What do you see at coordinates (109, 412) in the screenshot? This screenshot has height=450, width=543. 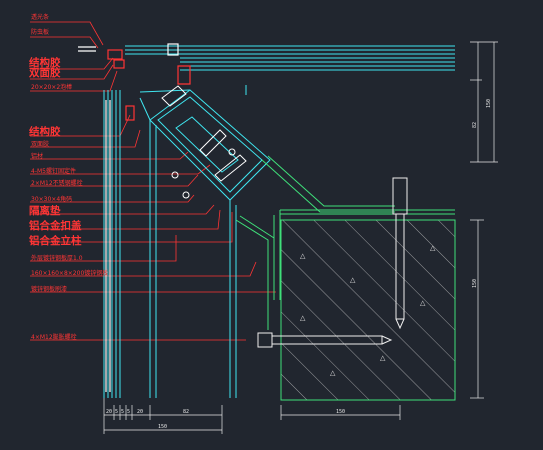 I see `dim-bottom-1: 20` at bounding box center [109, 412].